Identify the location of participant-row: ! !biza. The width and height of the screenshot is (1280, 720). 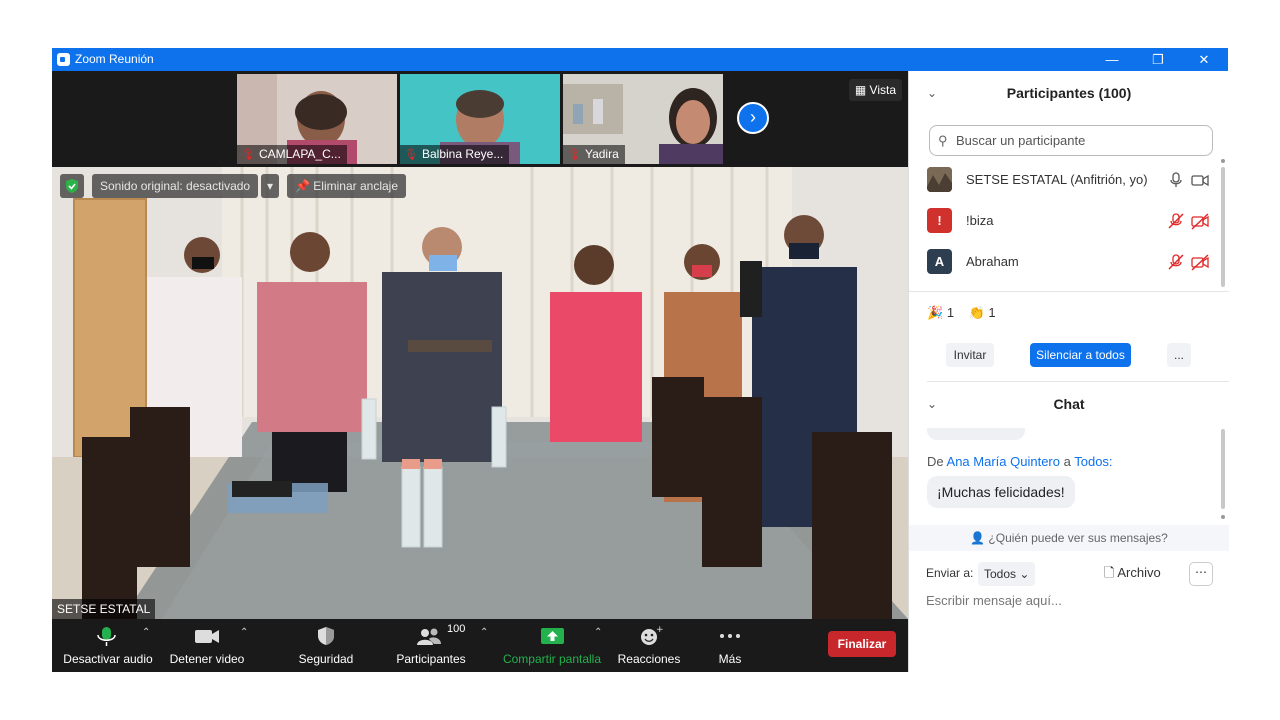
(1072, 220).